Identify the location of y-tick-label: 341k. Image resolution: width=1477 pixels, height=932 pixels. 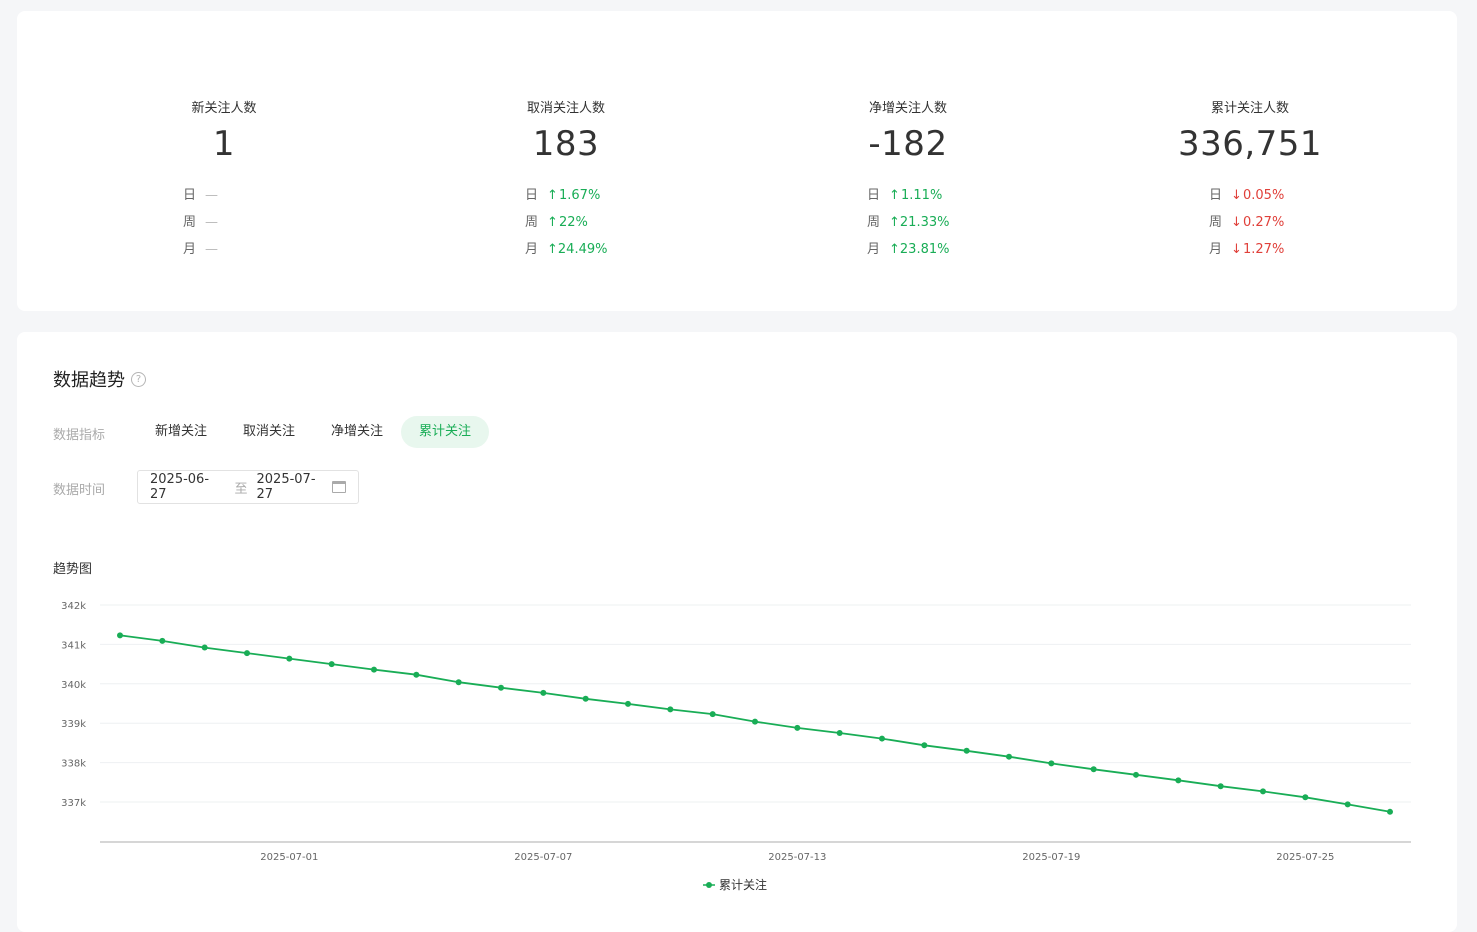
(73, 645).